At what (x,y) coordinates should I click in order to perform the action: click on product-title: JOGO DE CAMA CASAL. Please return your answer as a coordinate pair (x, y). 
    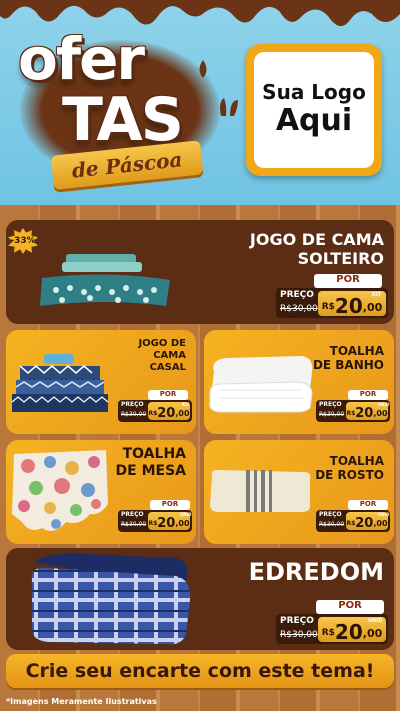
    Looking at the image, I should click on (162, 356).